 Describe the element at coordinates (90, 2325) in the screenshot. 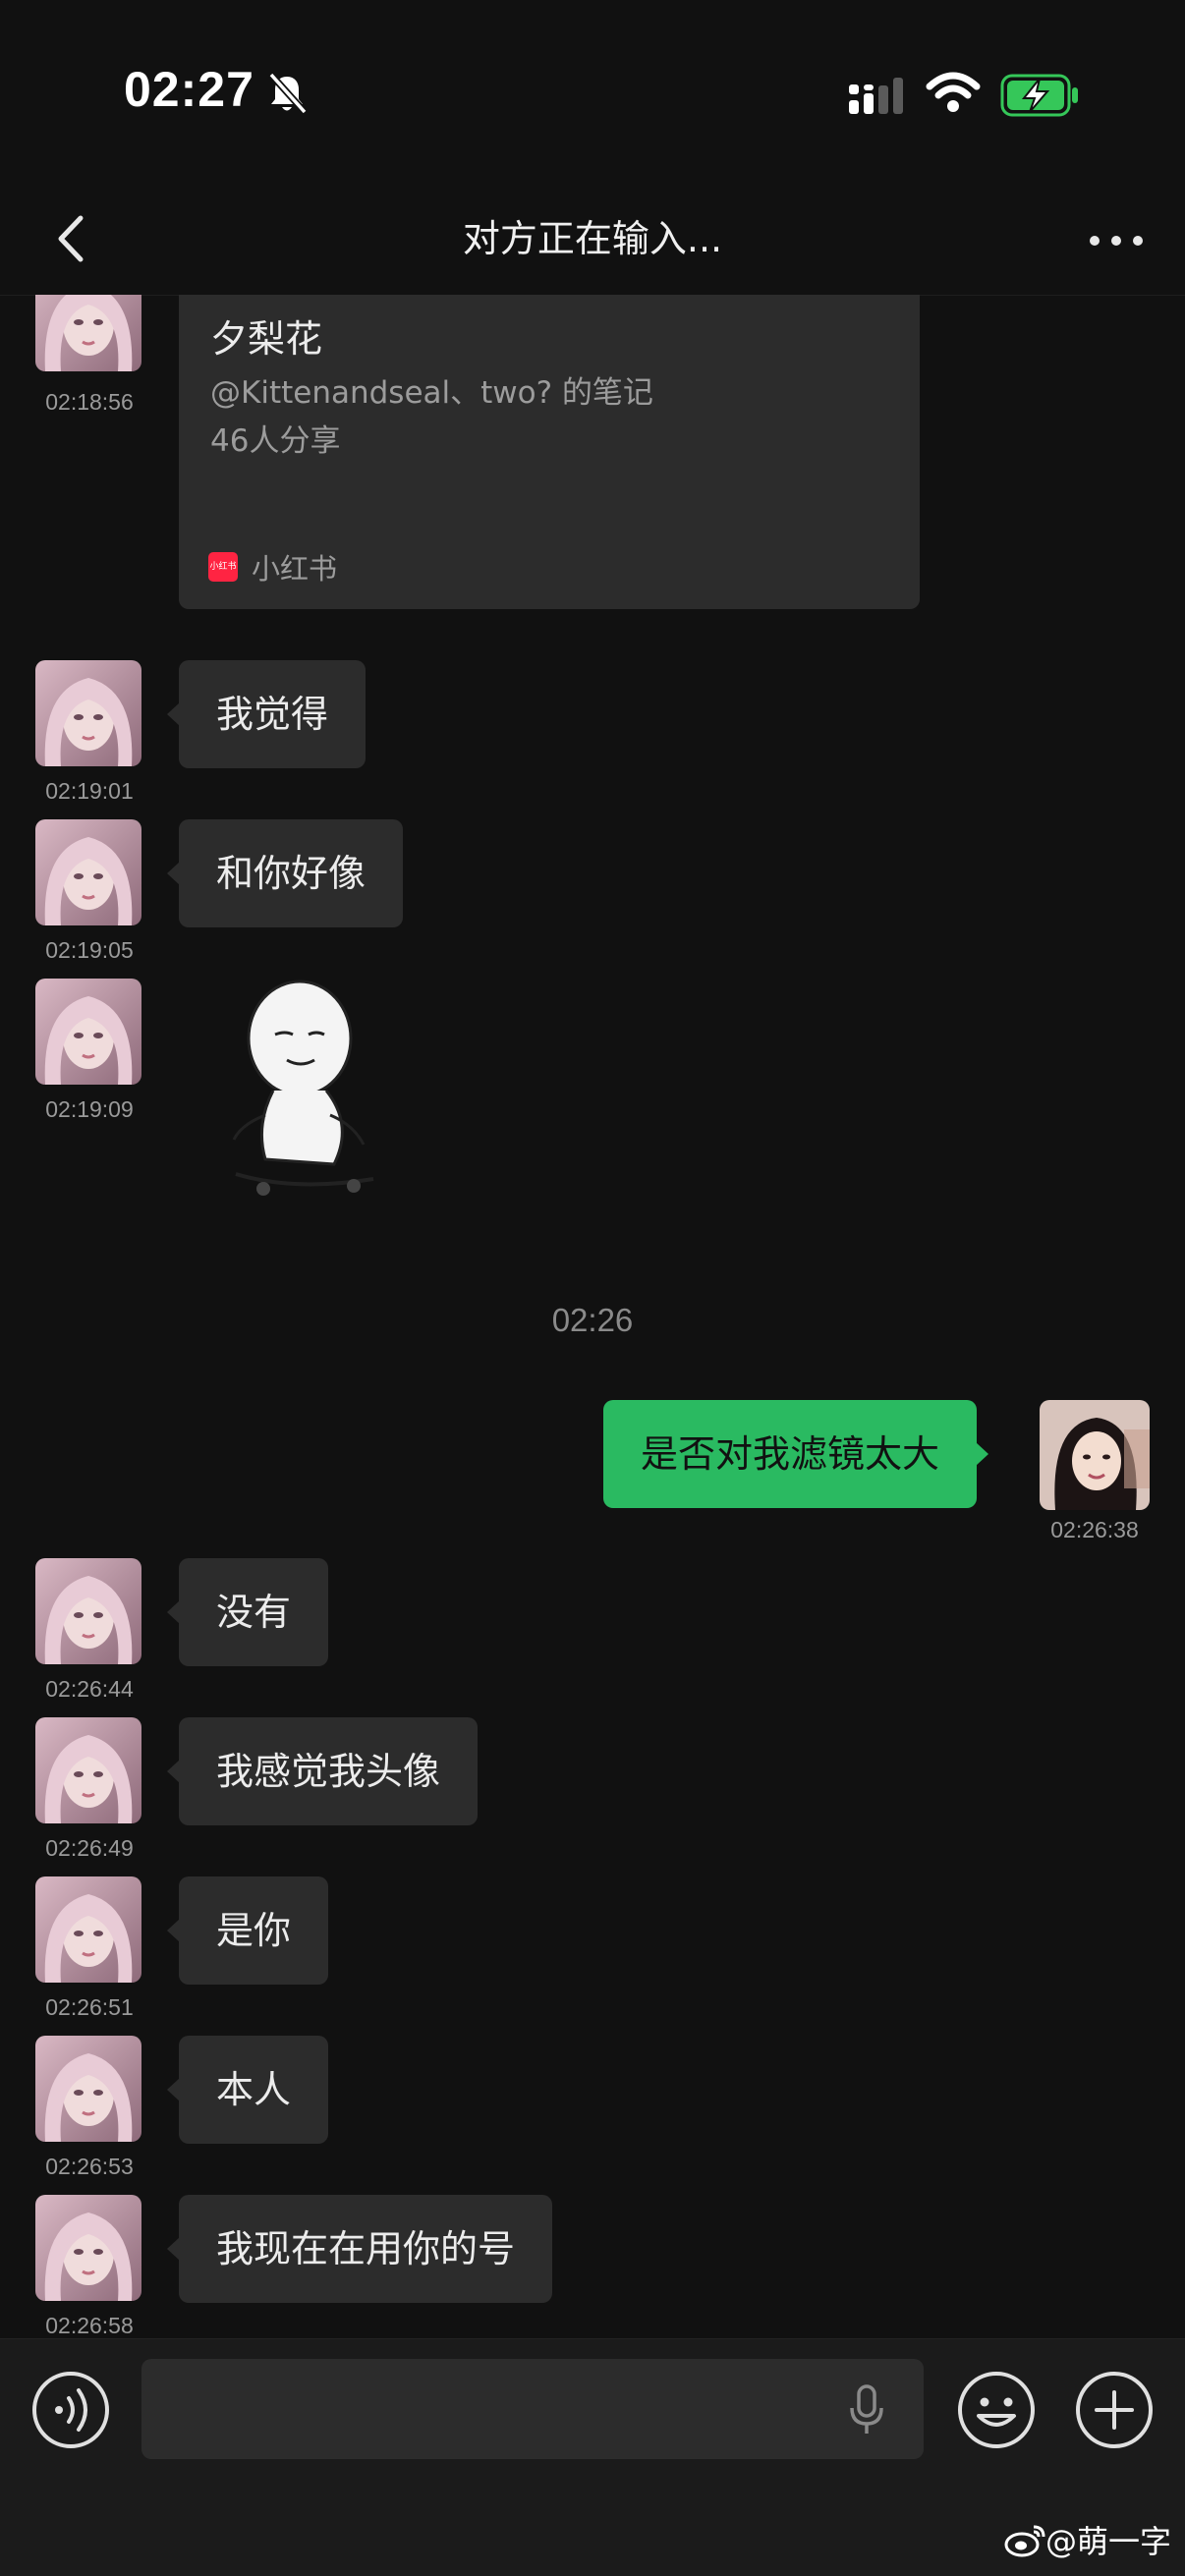

I see `message-timestamp: 02:26:58` at that location.